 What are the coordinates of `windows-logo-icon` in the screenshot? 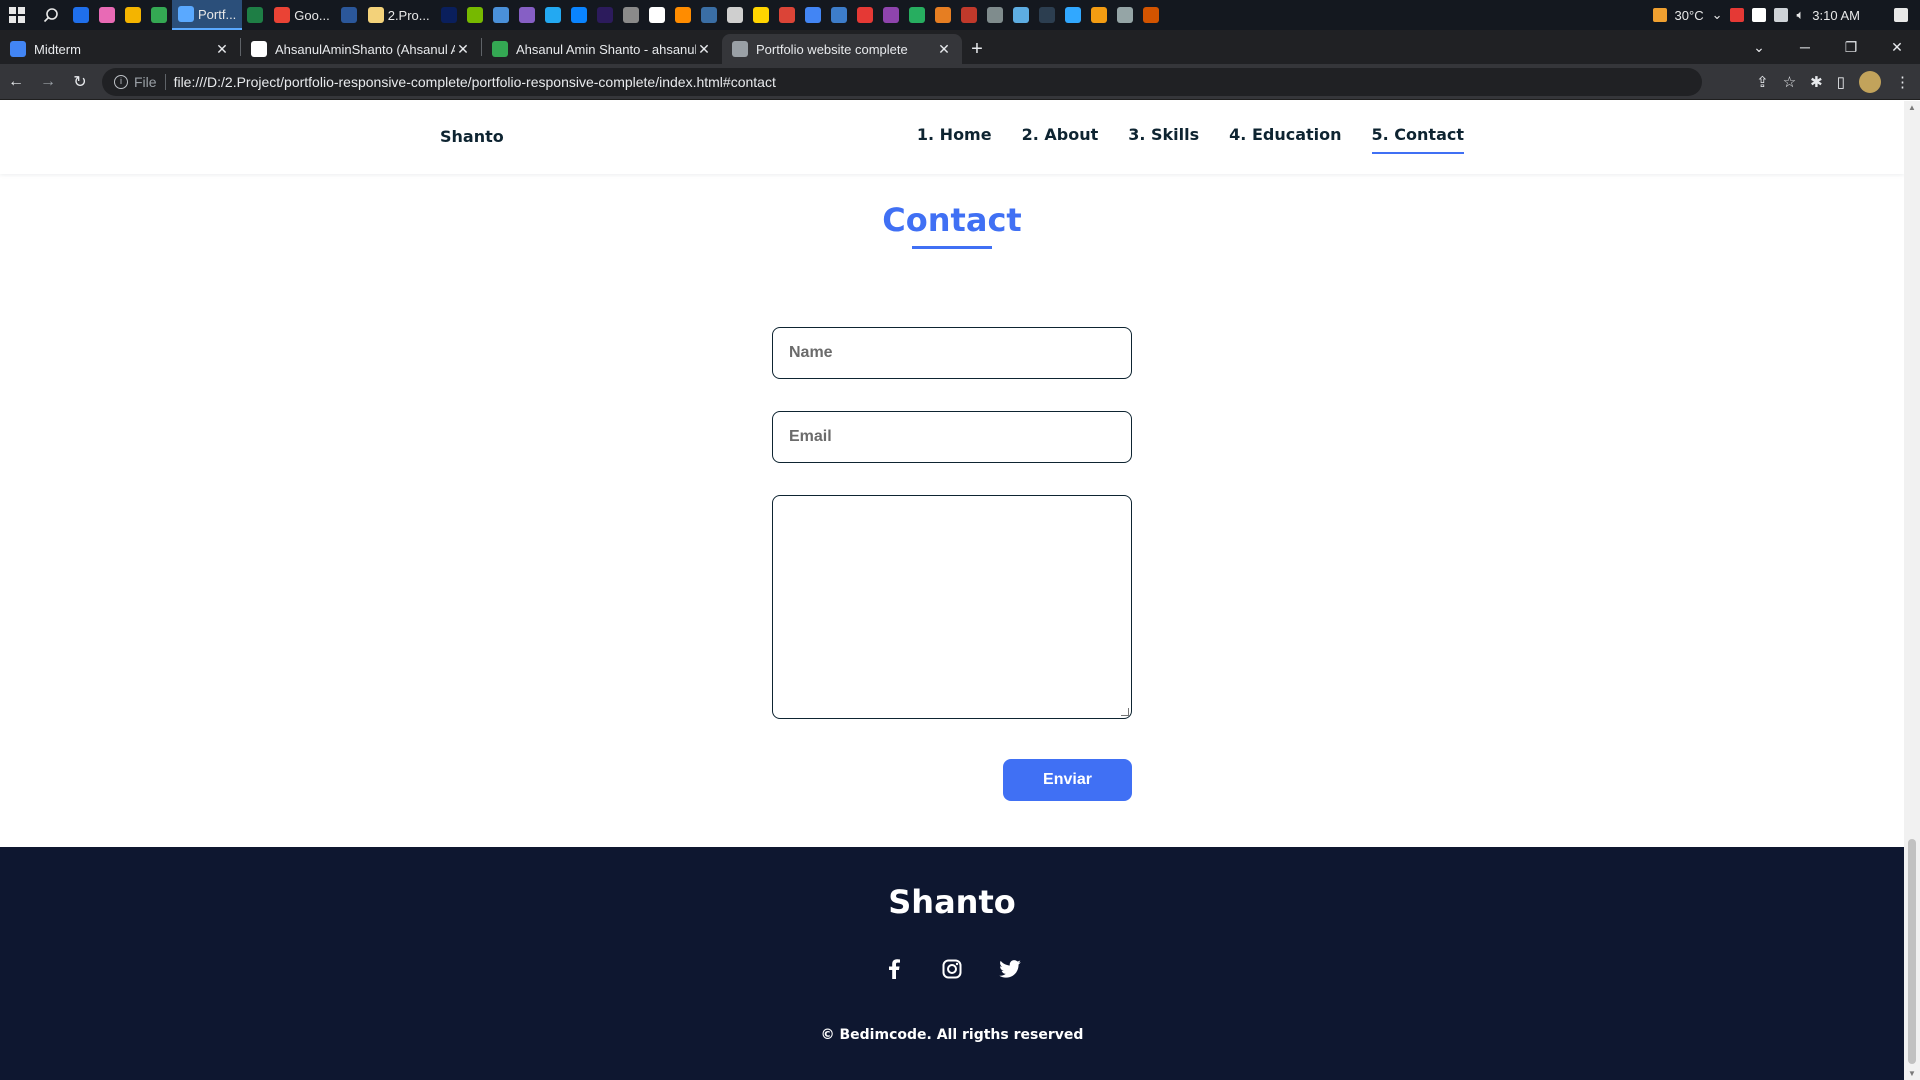 It's located at (17, 15).